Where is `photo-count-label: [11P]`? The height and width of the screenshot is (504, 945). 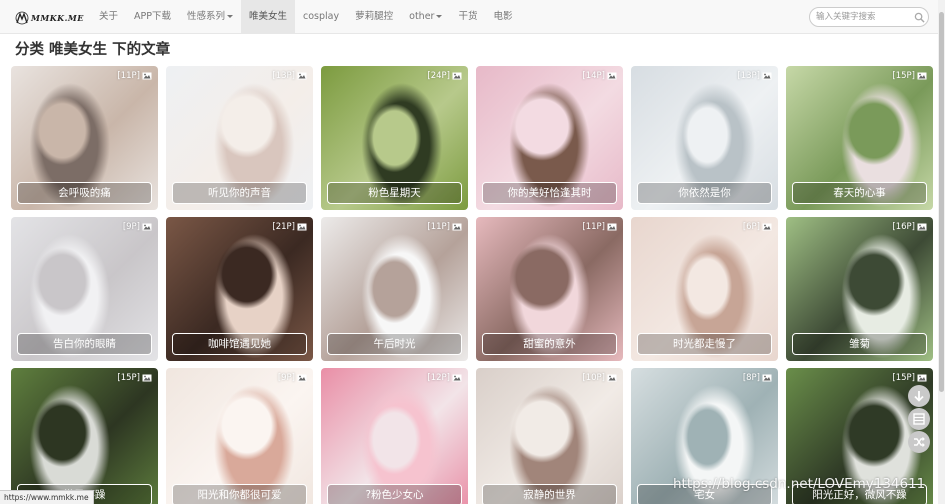 photo-count-label: [11P] is located at coordinates (128, 76).